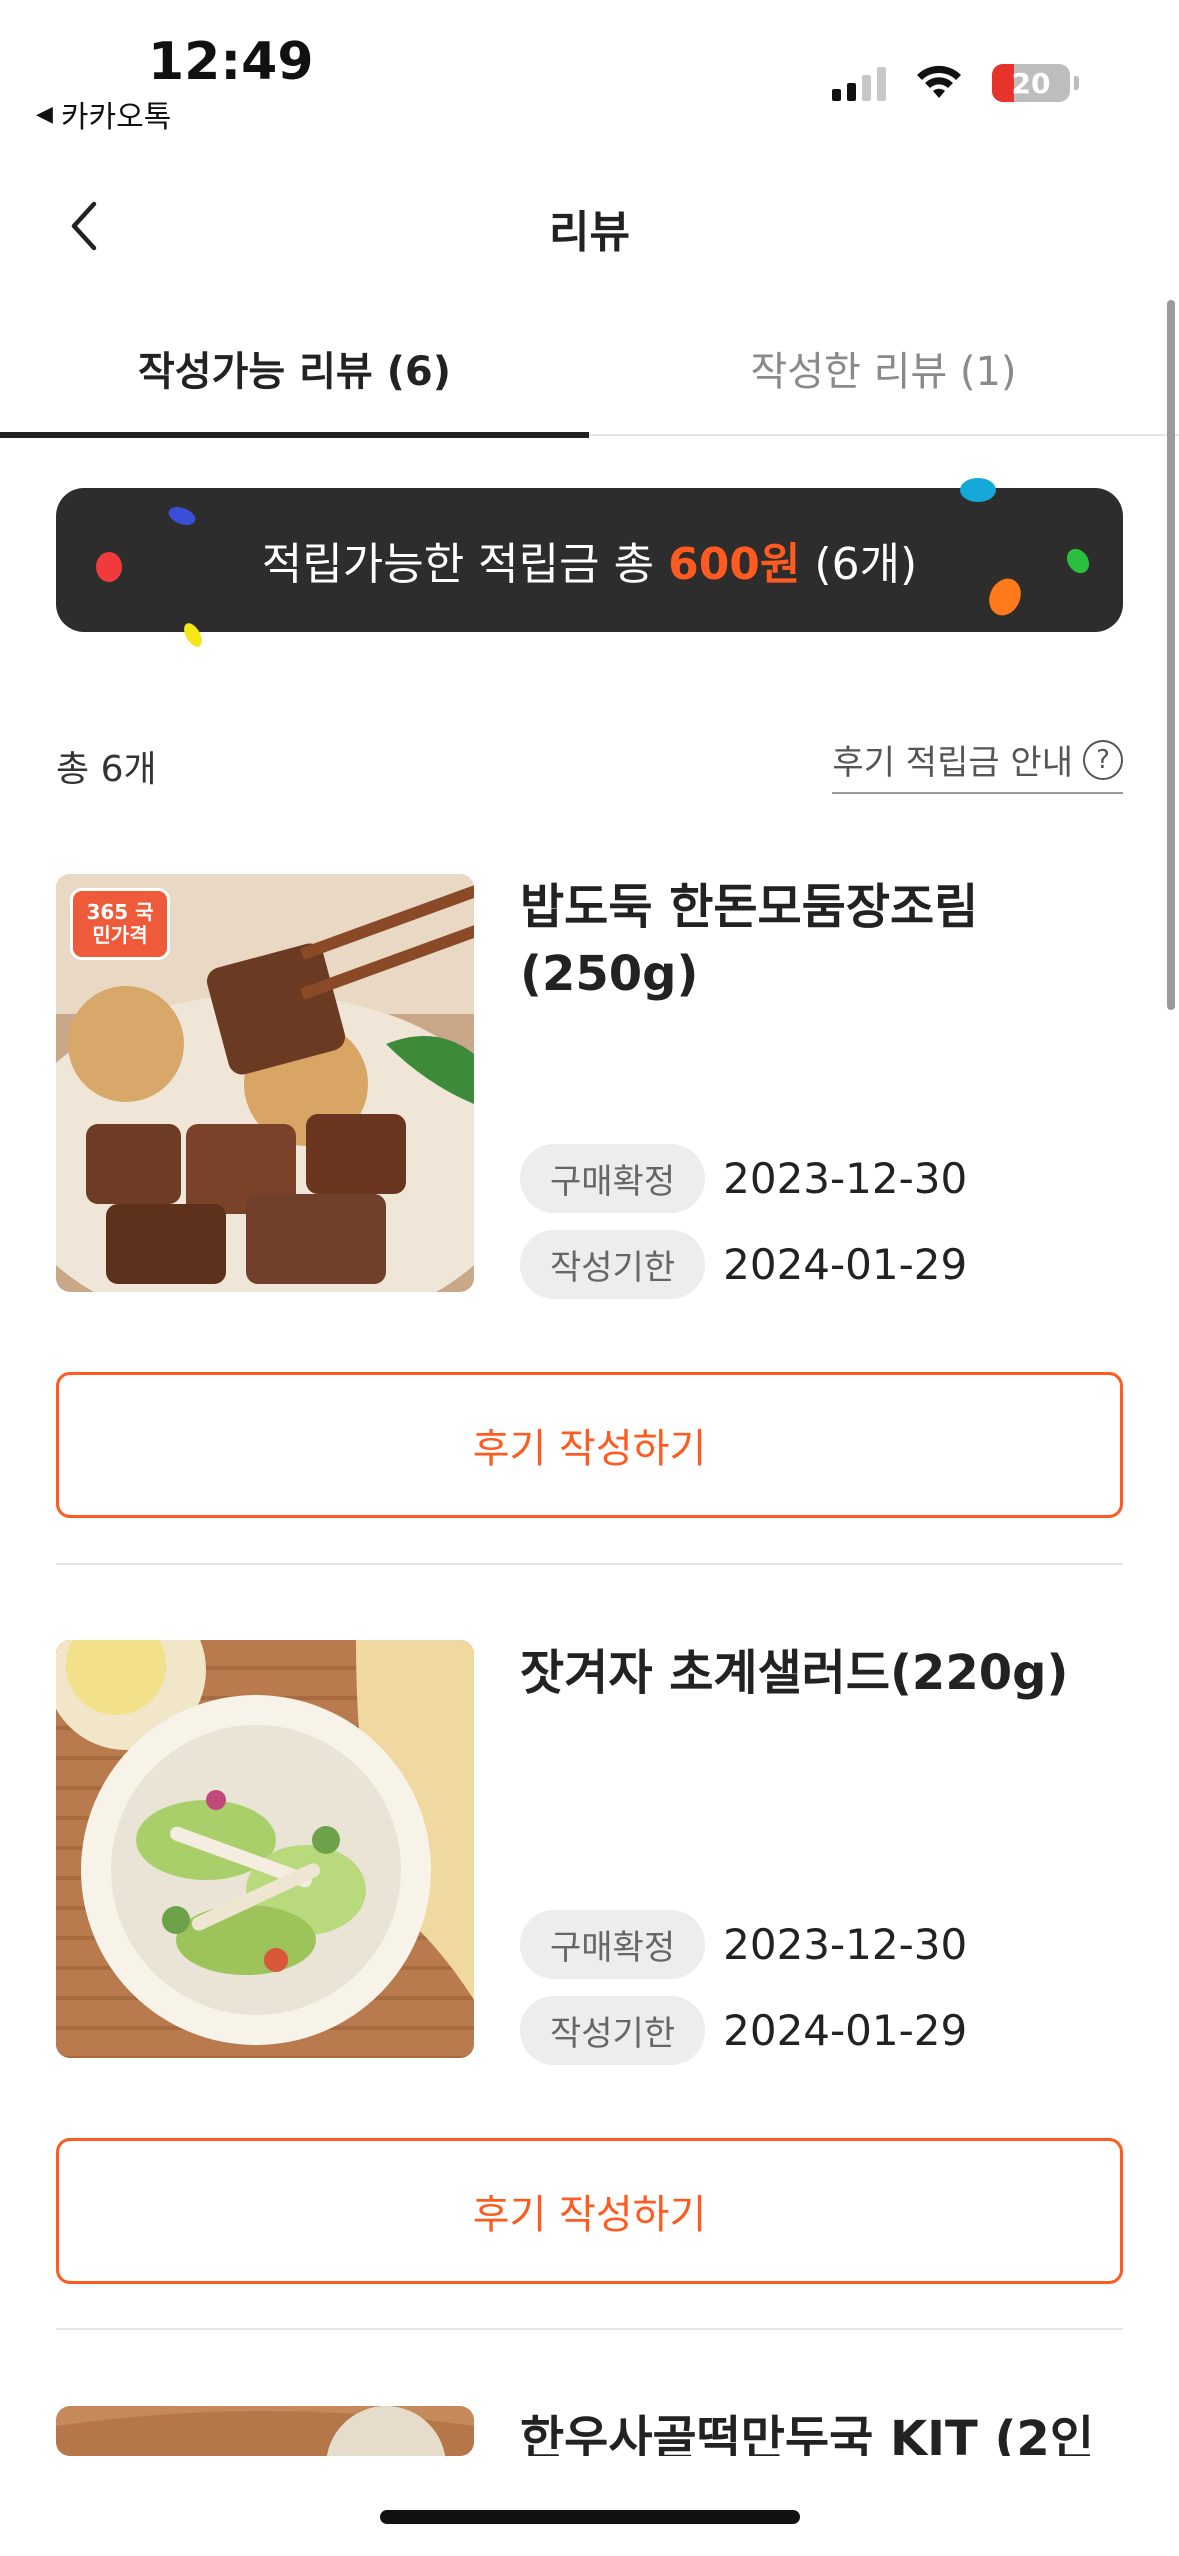 The height and width of the screenshot is (2556, 1179). I want to click on help-icon: ?, so click(1103, 759).